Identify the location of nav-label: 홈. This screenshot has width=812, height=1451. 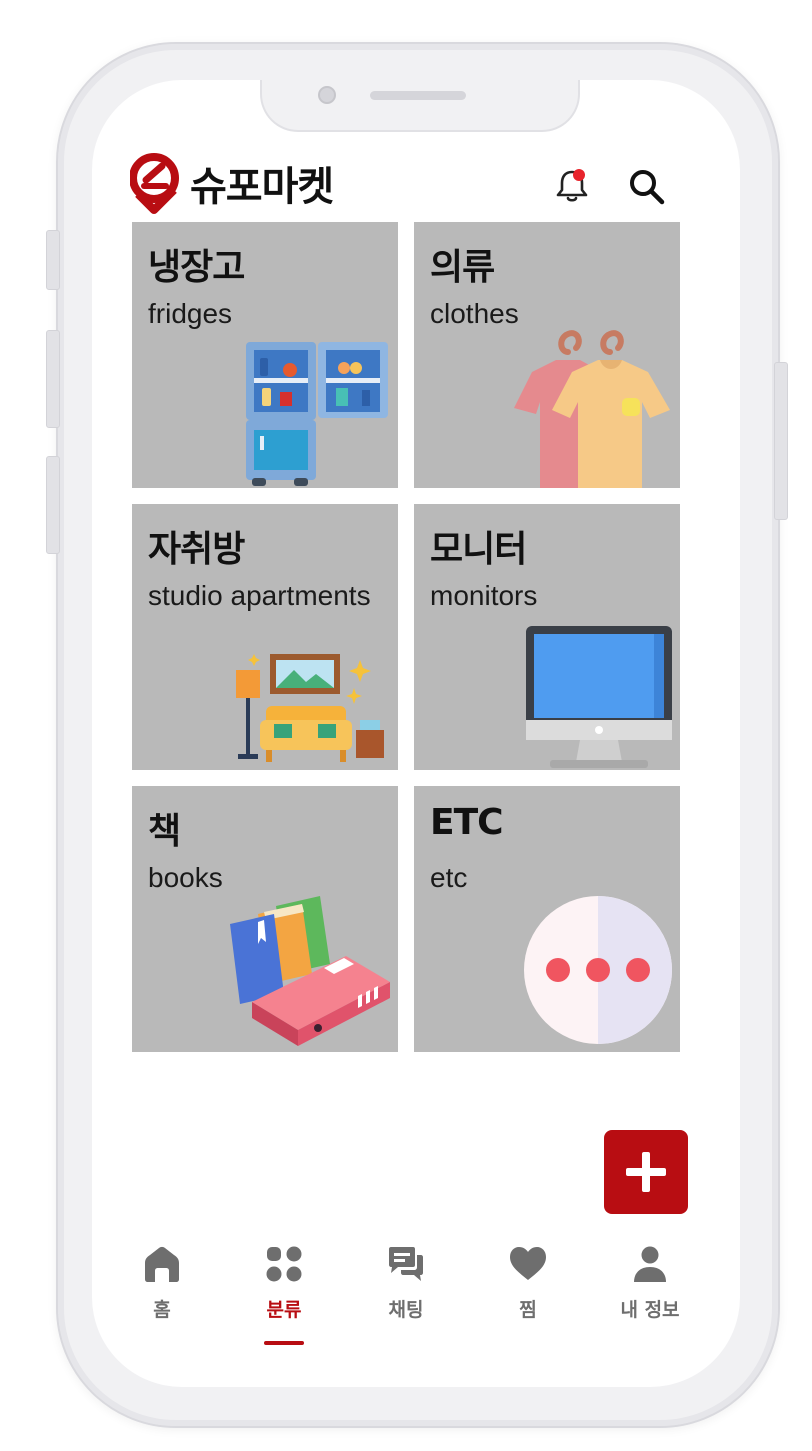
(162, 1310).